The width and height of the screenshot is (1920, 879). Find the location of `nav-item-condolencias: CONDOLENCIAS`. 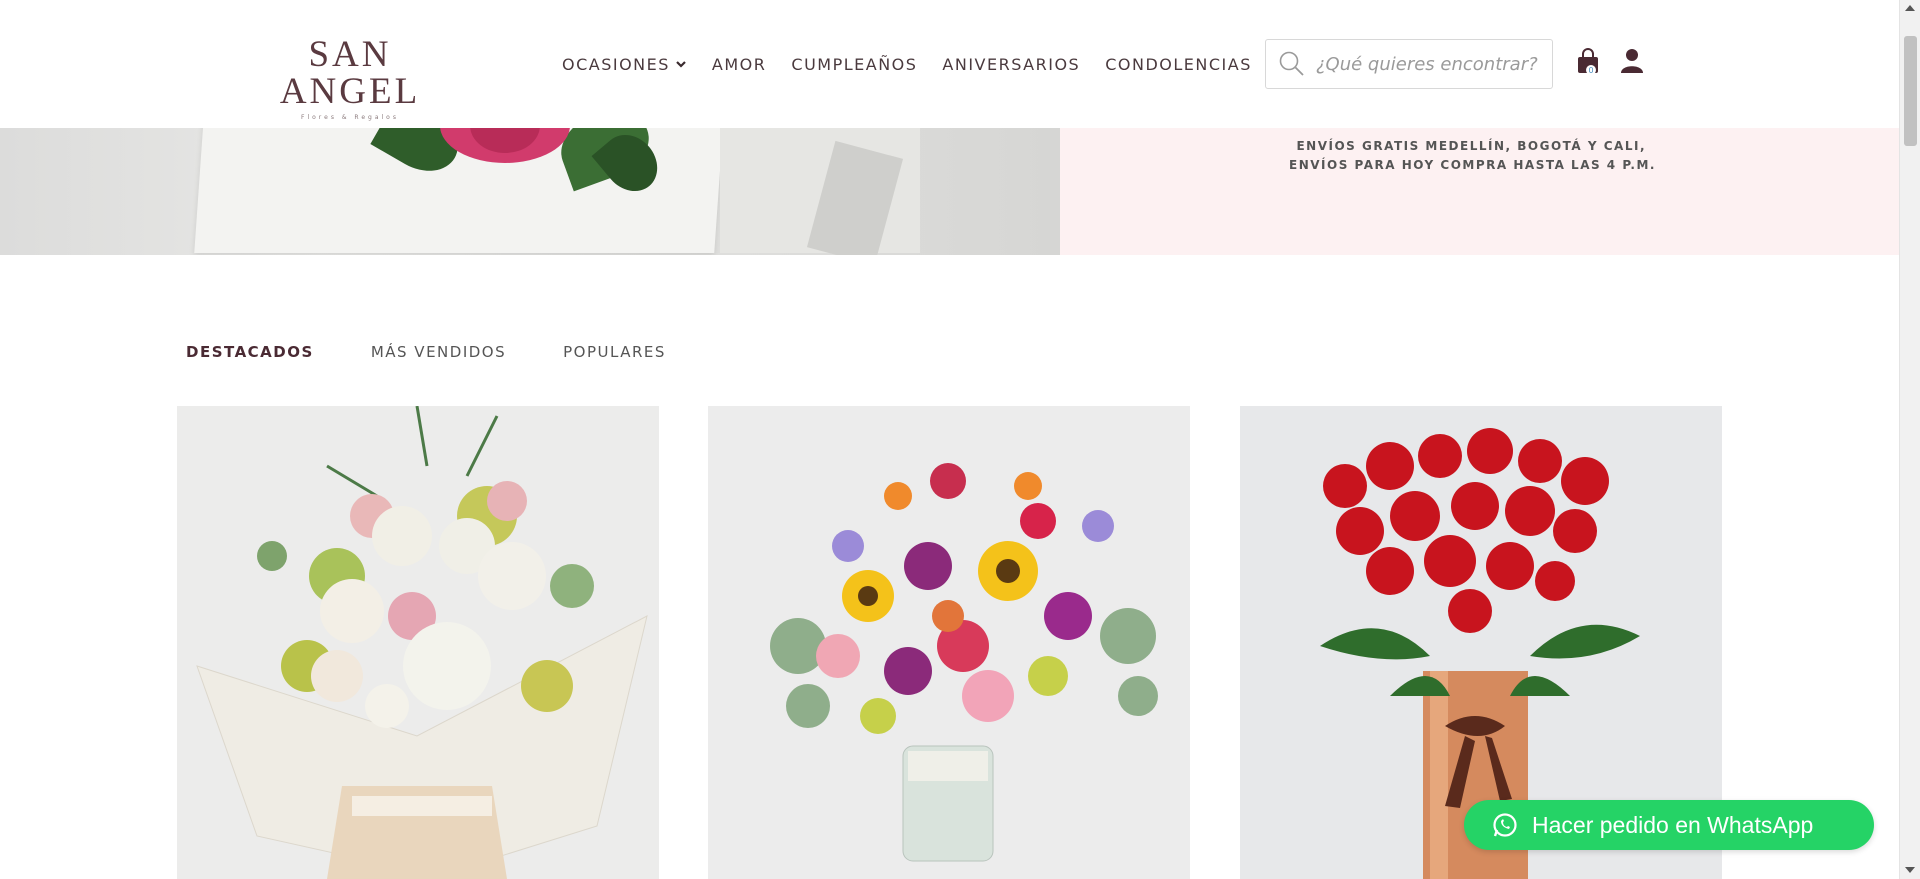

nav-item-condolencias: CONDOLENCIAS is located at coordinates (1178, 64).